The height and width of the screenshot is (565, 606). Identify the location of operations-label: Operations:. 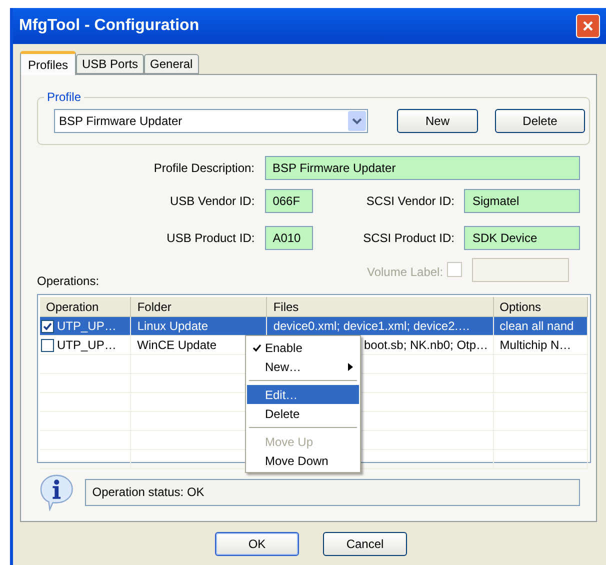
(68, 281).